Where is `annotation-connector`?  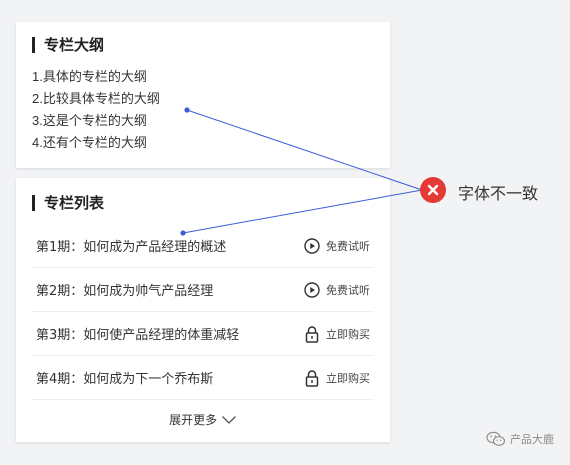 annotation-connector is located at coordinates (301, 171).